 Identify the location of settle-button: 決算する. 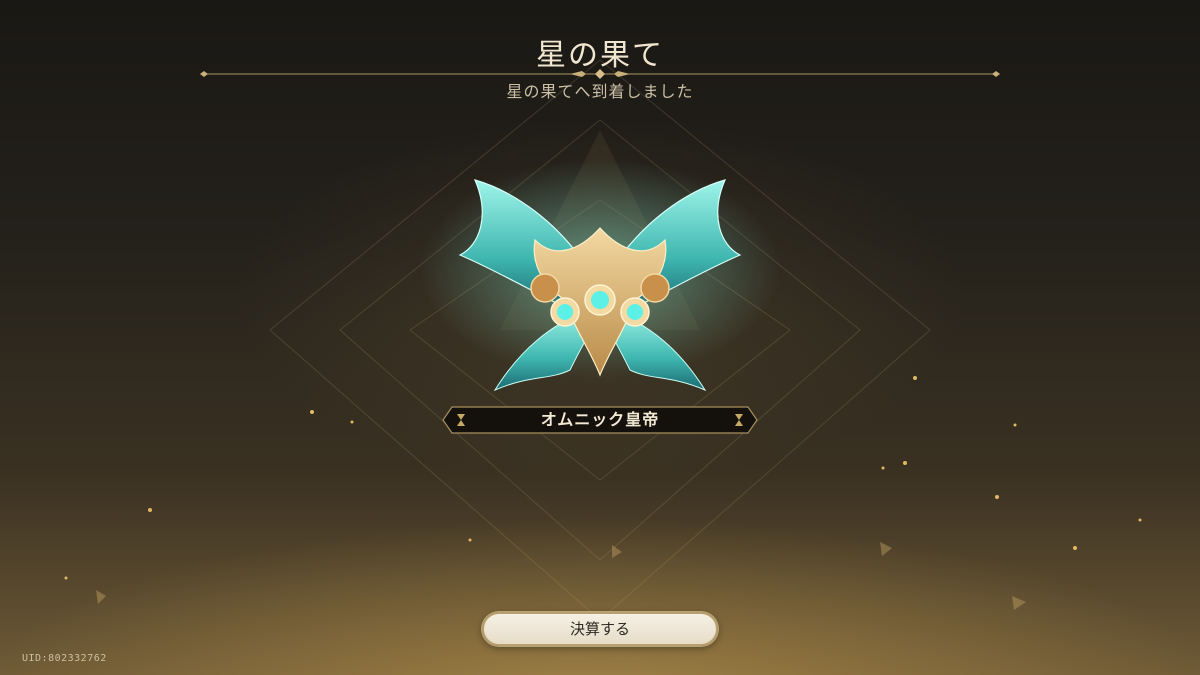
(600, 629).